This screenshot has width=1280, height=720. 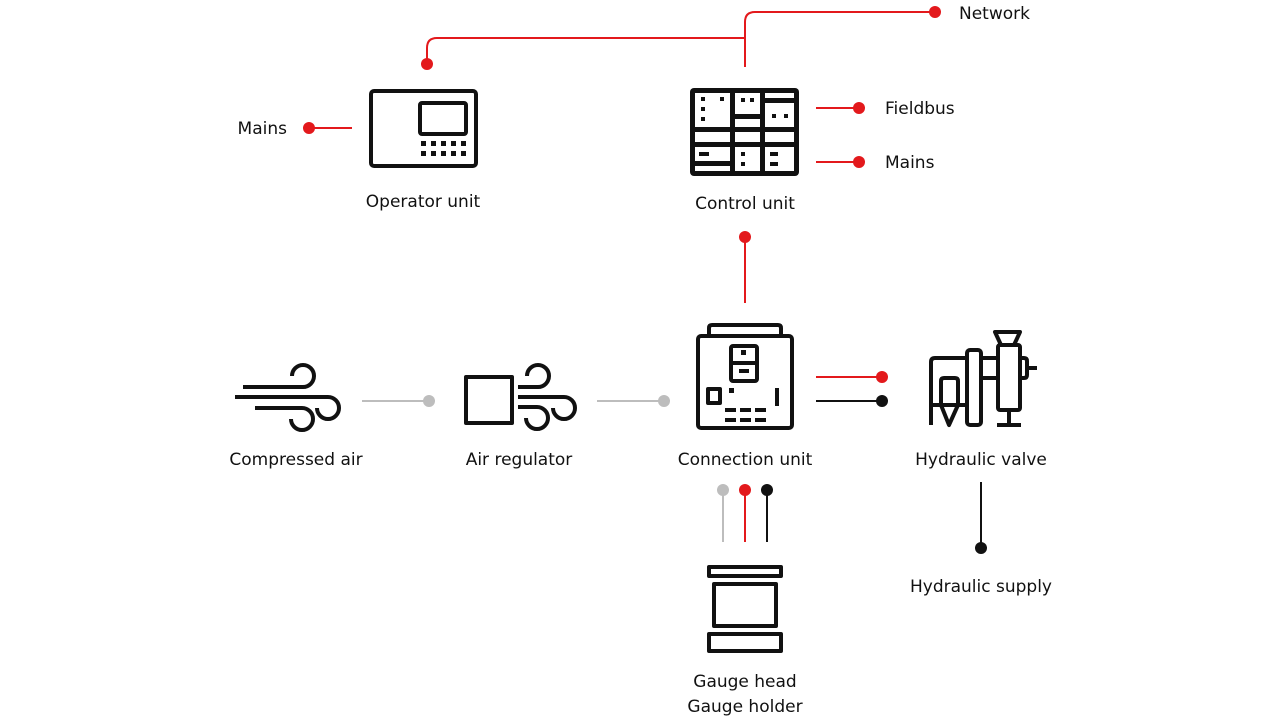 I want to click on connection-box-icon, so click(x=745, y=376).